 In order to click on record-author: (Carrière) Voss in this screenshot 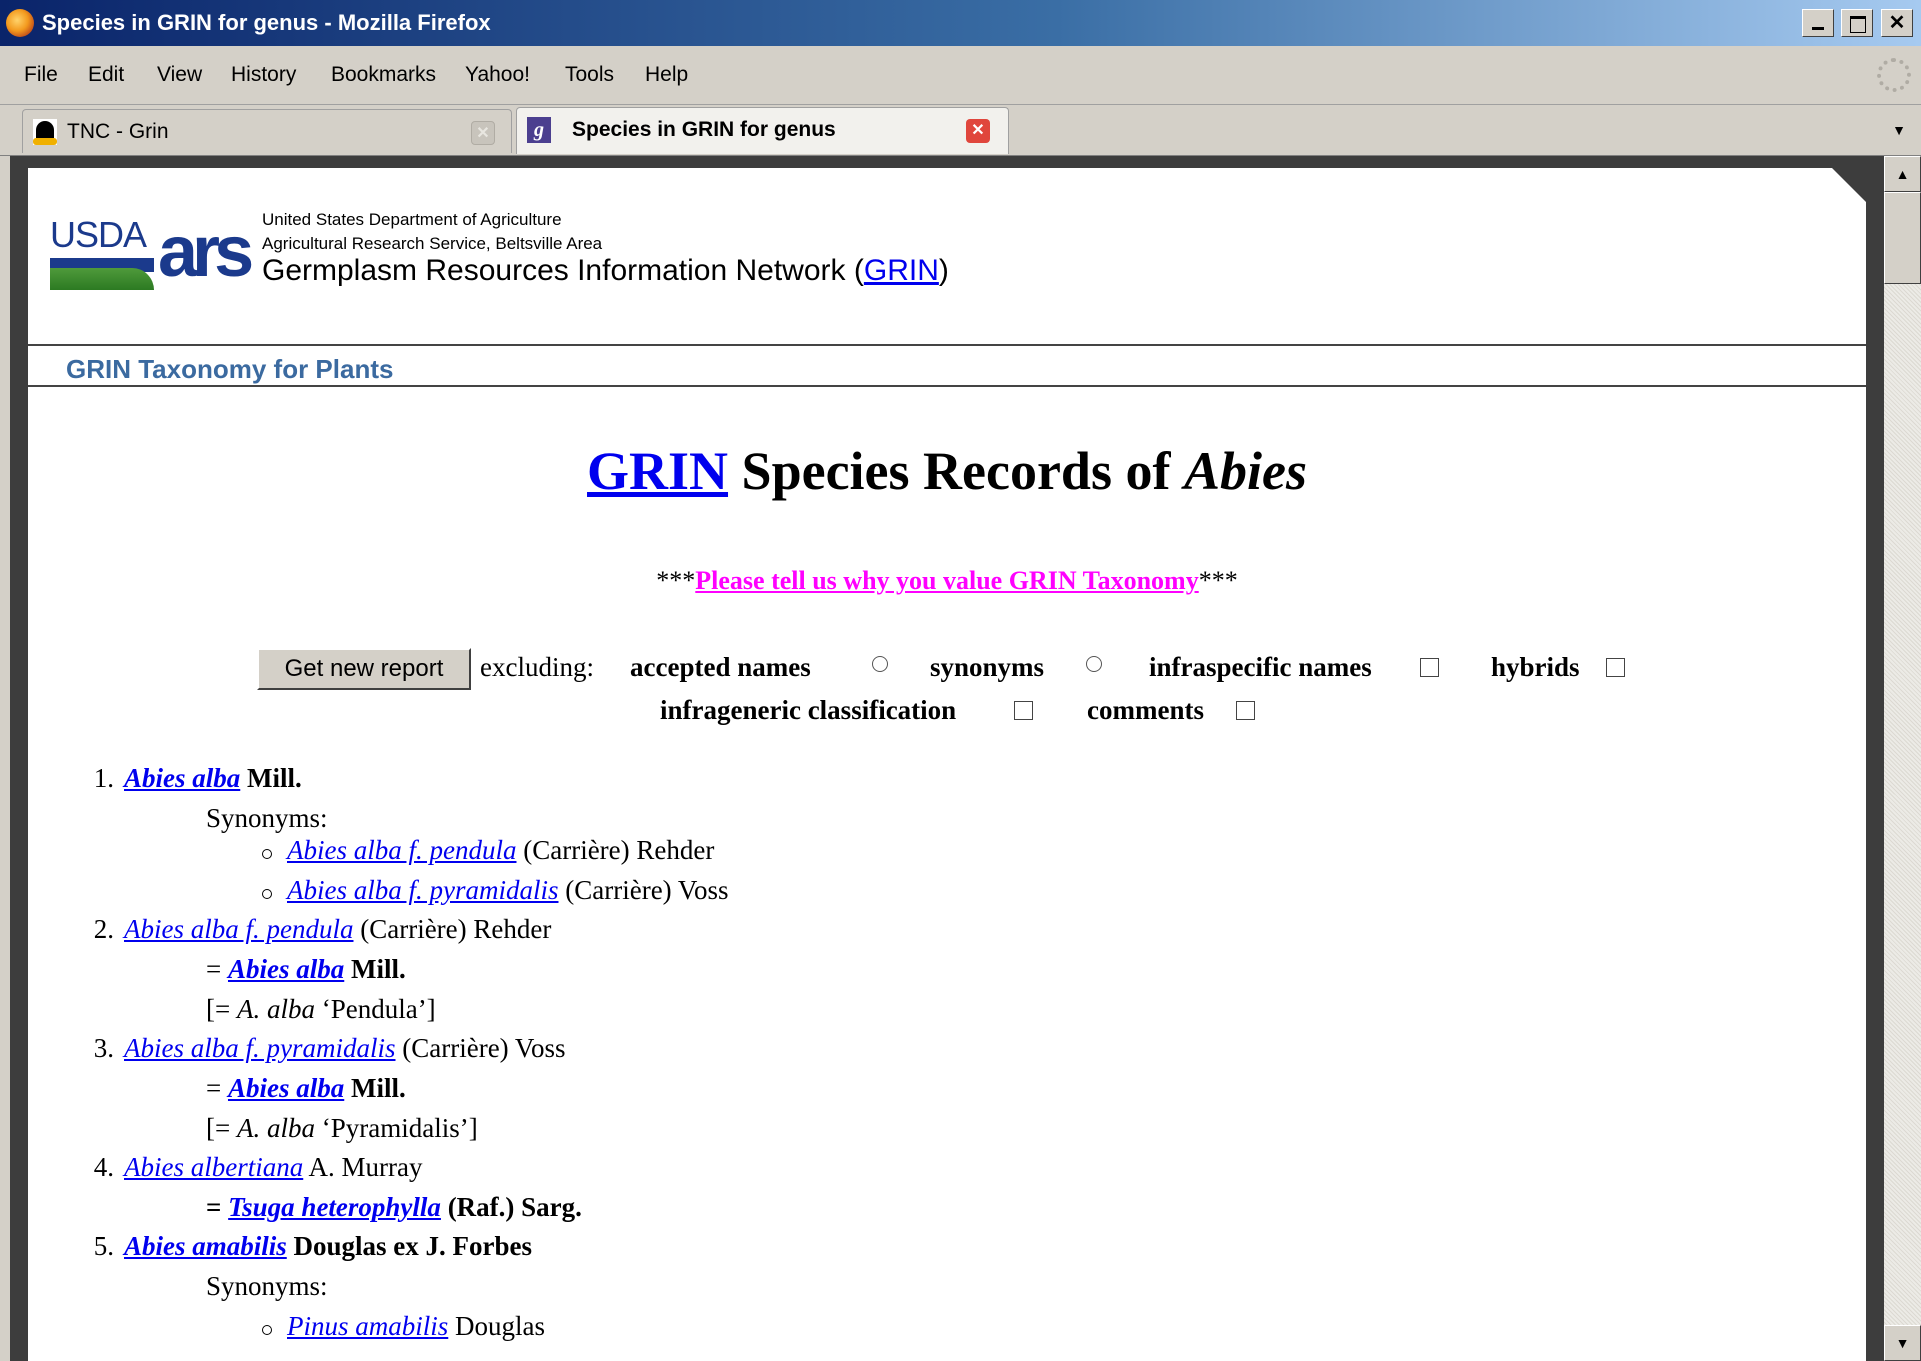, I will do `click(480, 1048)`.